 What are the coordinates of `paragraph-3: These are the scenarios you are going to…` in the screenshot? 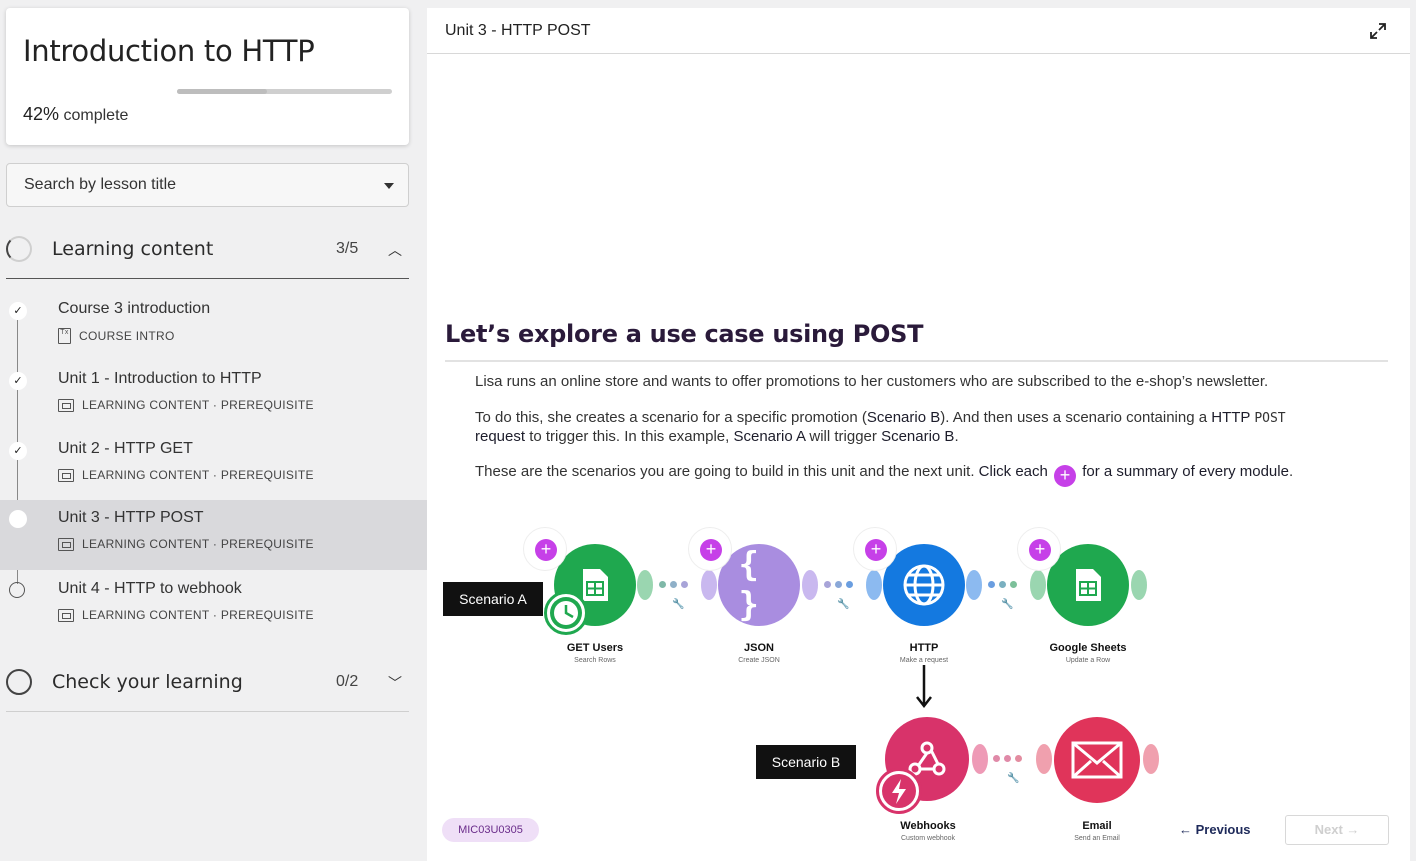 It's located at (915, 475).